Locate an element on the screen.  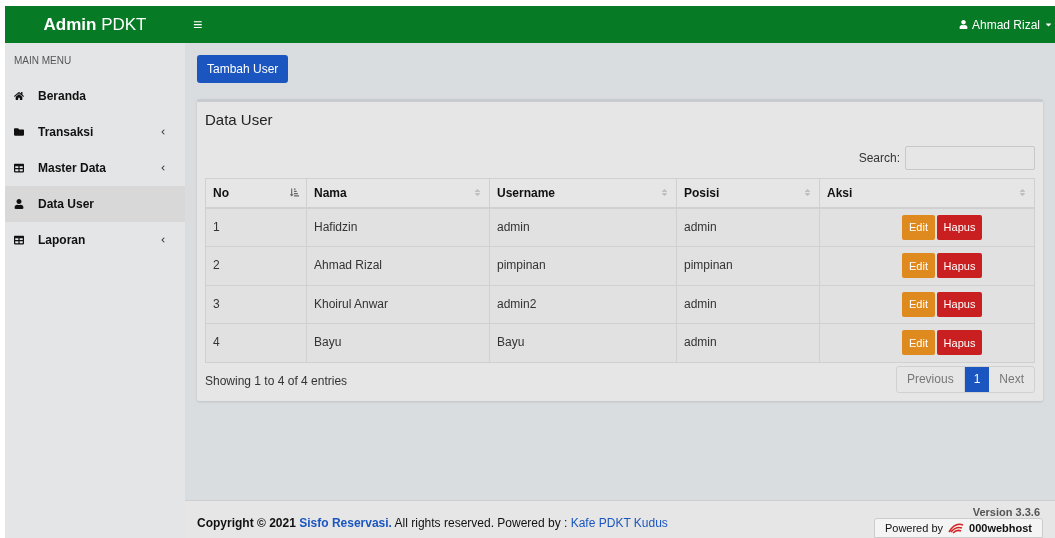
sidebar-item: Laporan is located at coordinates (95, 240).